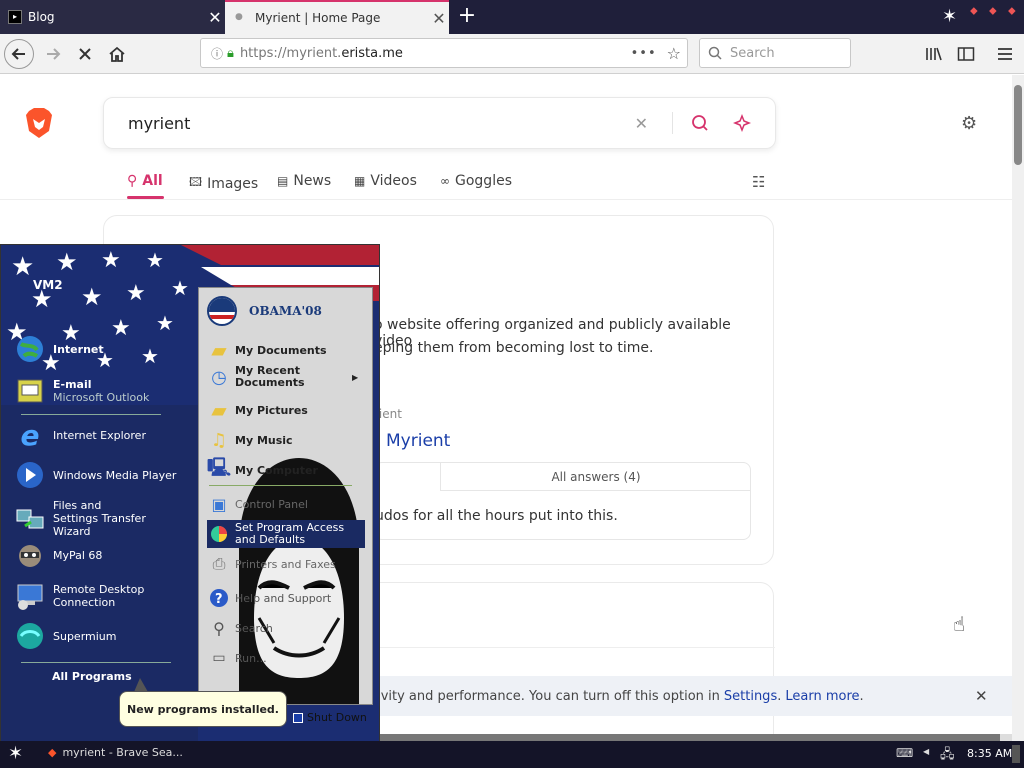 This screenshot has height=768, width=1024. Describe the element at coordinates (219, 350) in the screenshot. I see `folder-icon: ▰` at that location.